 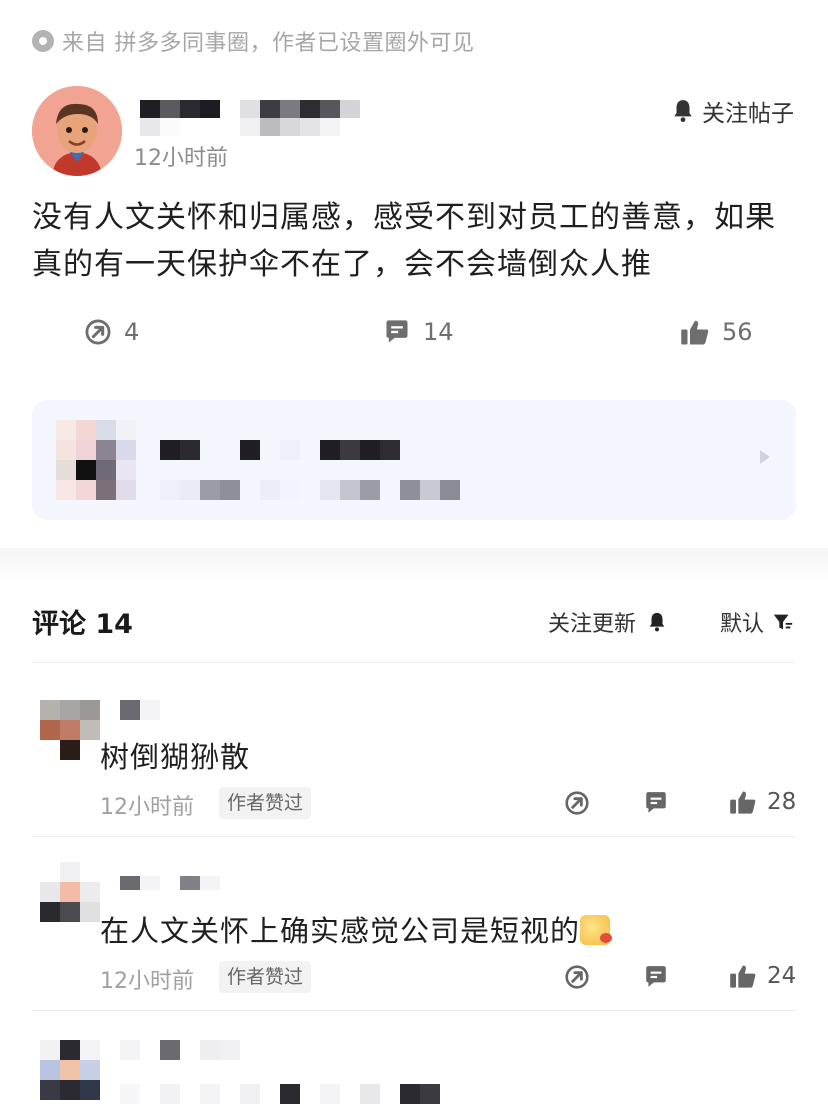 I want to click on card-title-mosaic, so click(x=280, y=450).